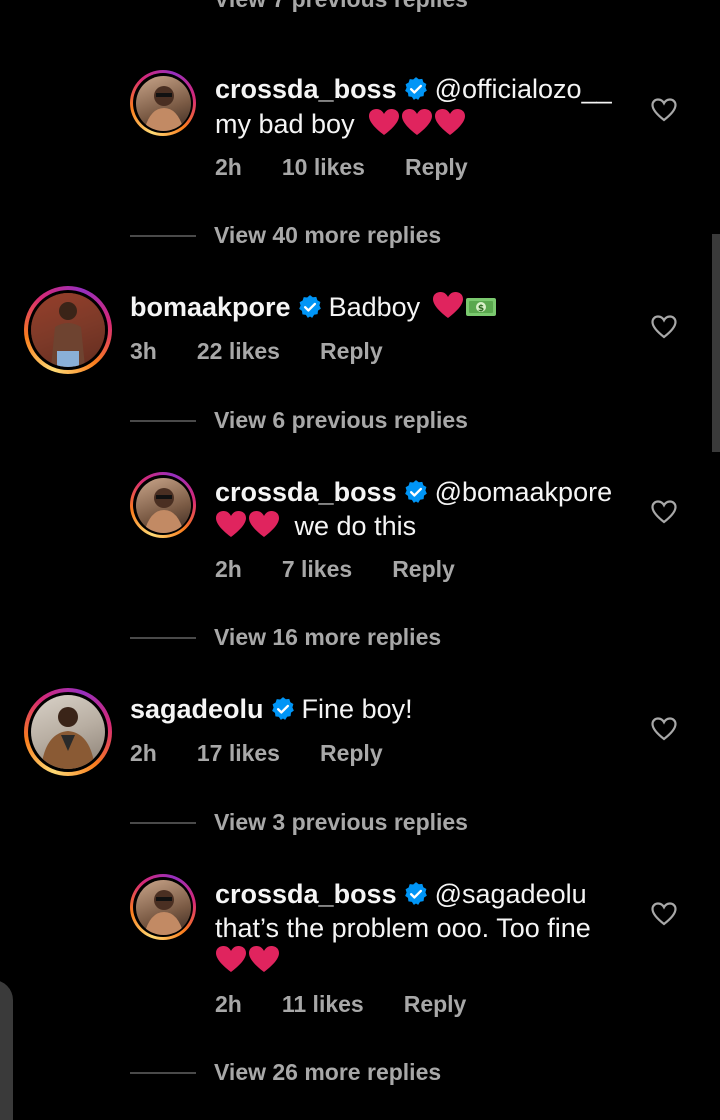 Image resolution: width=720 pixels, height=1120 pixels. What do you see at coordinates (328, 637) in the screenshot?
I see `view-replies-label: View 16 more replies` at bounding box center [328, 637].